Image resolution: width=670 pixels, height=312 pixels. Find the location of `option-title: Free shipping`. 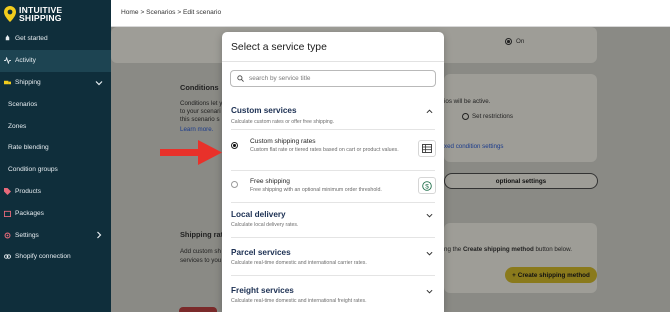

option-title: Free shipping is located at coordinates (270, 181).